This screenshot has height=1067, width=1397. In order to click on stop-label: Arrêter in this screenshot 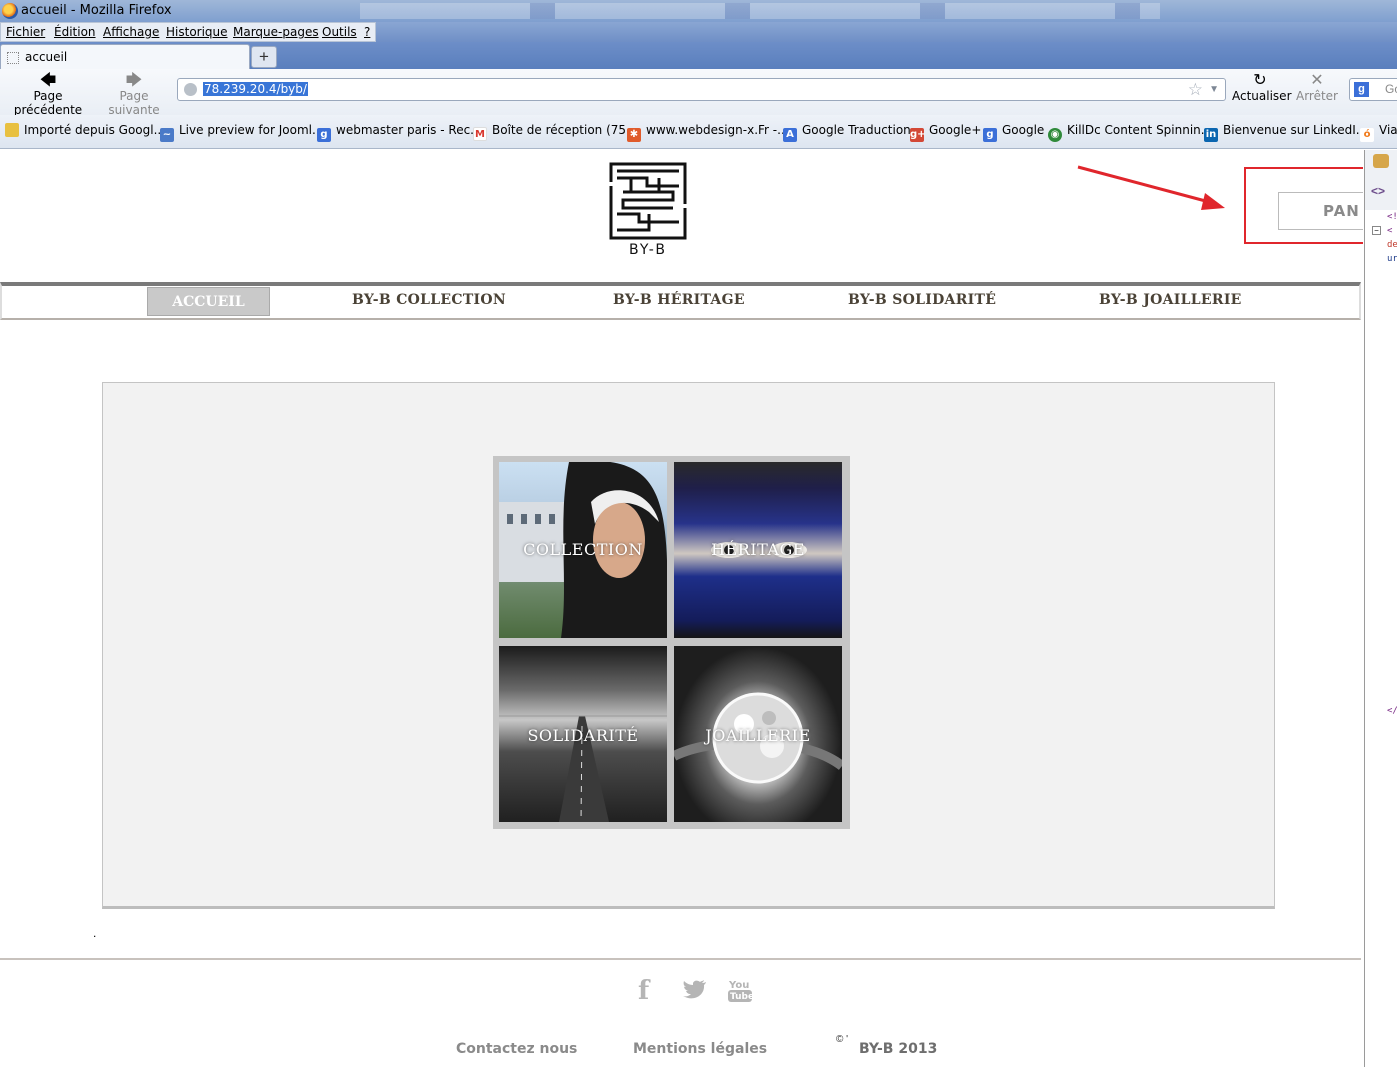, I will do `click(1316, 96)`.